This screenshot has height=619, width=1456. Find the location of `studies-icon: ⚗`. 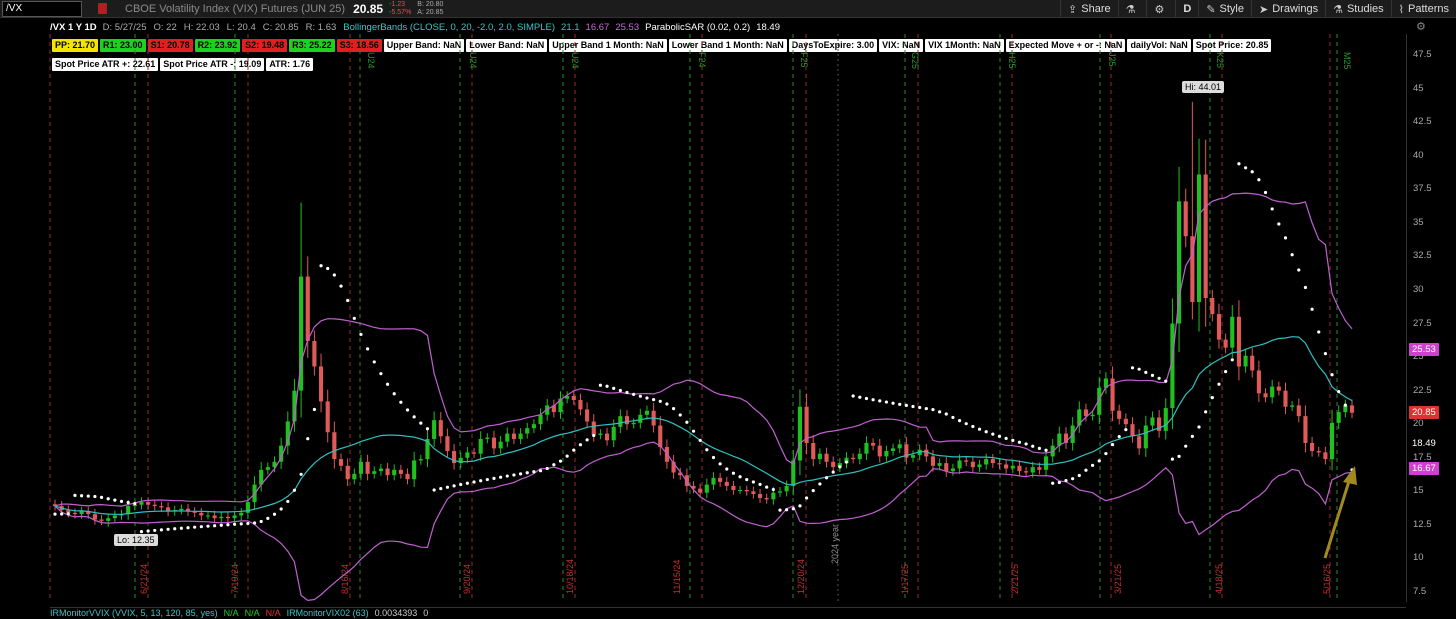

studies-icon: ⚗ is located at coordinates (1338, 9).